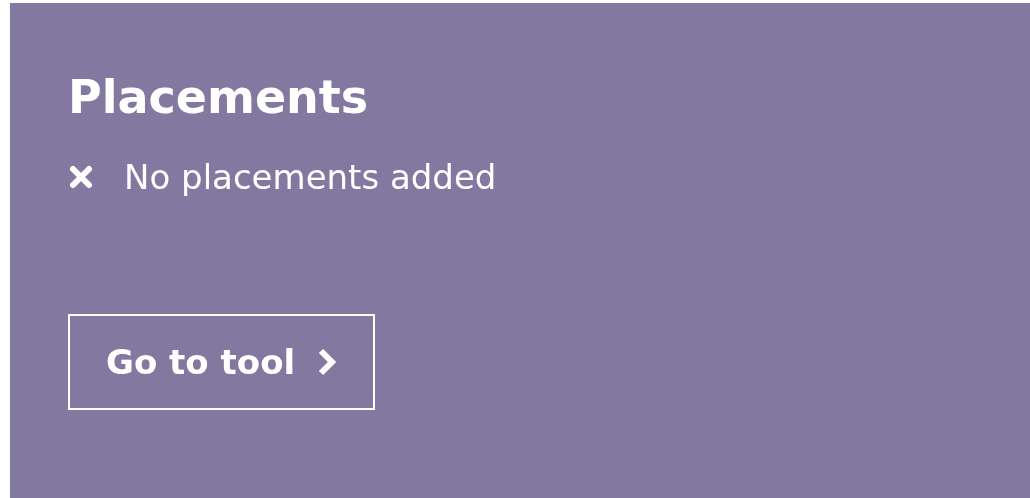 This screenshot has width=1030, height=498. I want to click on status-text: No placements added, so click(310, 177).